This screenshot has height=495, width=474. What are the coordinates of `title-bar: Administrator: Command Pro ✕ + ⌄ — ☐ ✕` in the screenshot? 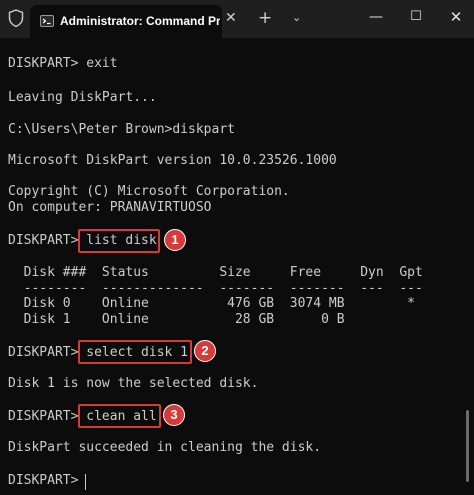 It's located at (237, 19).